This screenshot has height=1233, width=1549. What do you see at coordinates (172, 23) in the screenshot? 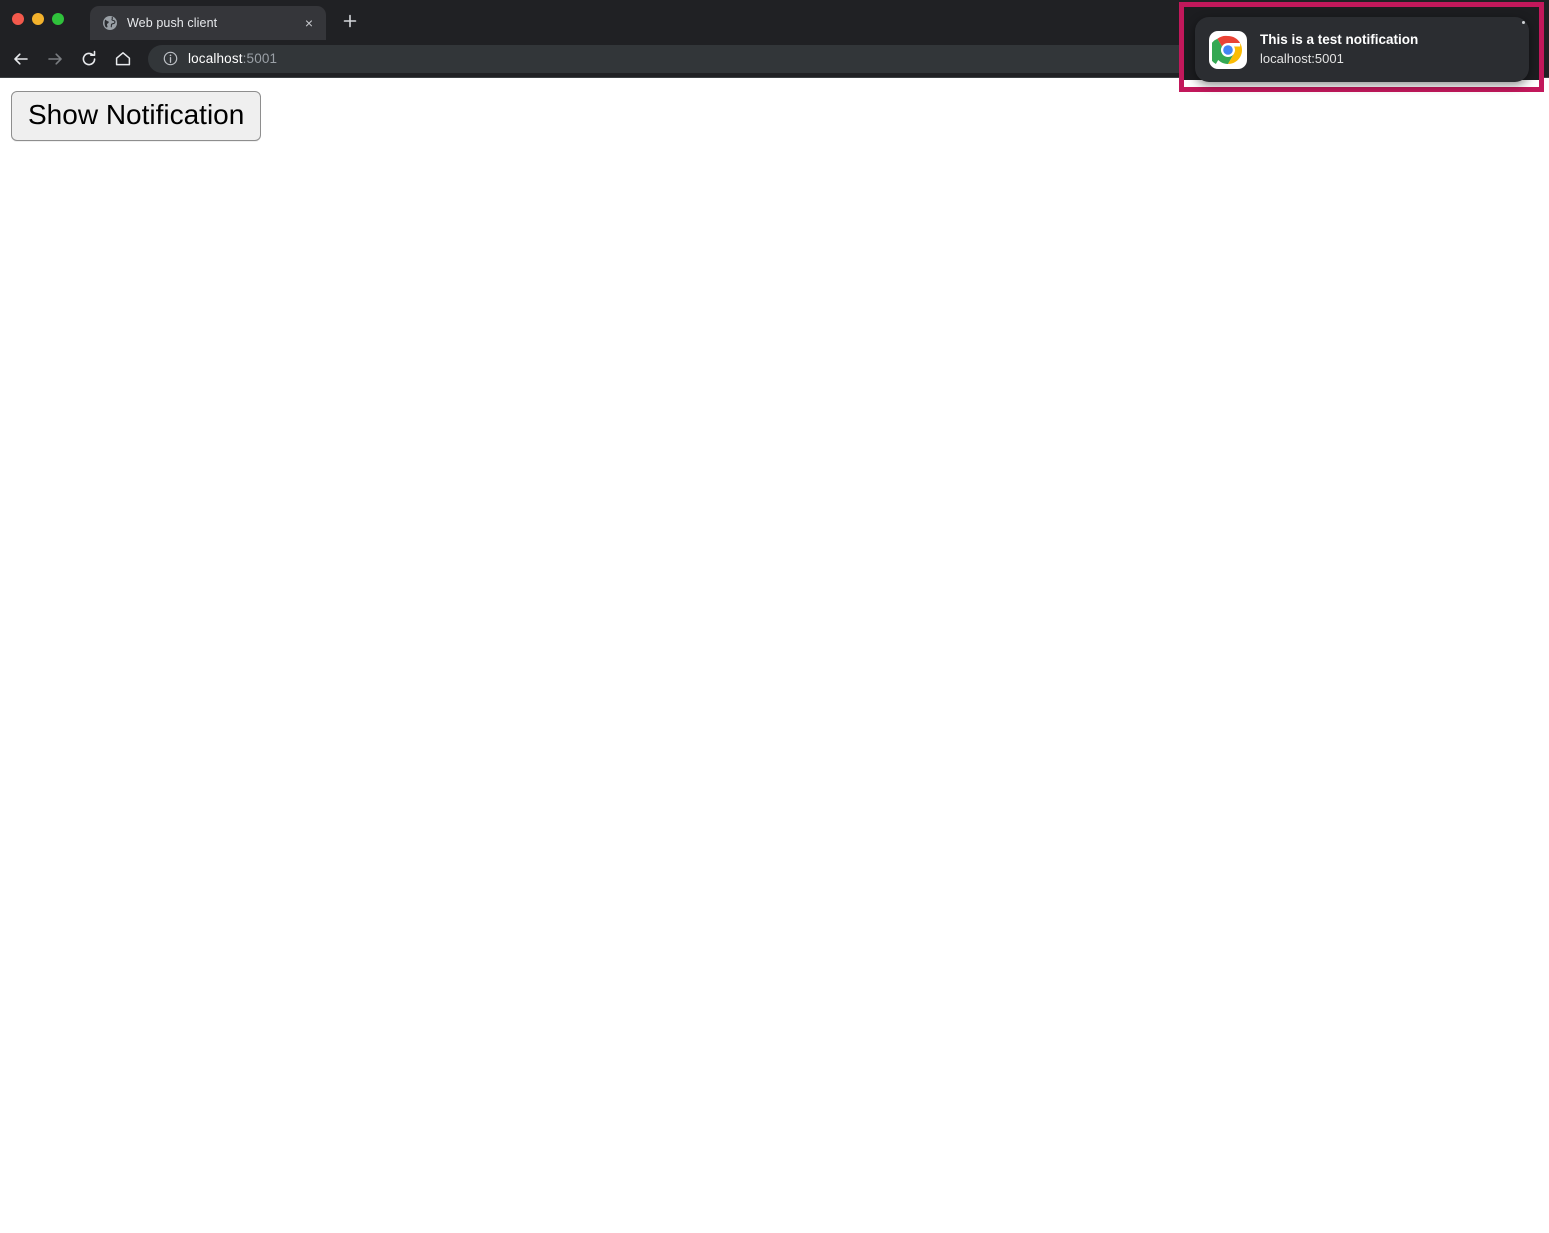
I see `tab-title: Web push client` at bounding box center [172, 23].